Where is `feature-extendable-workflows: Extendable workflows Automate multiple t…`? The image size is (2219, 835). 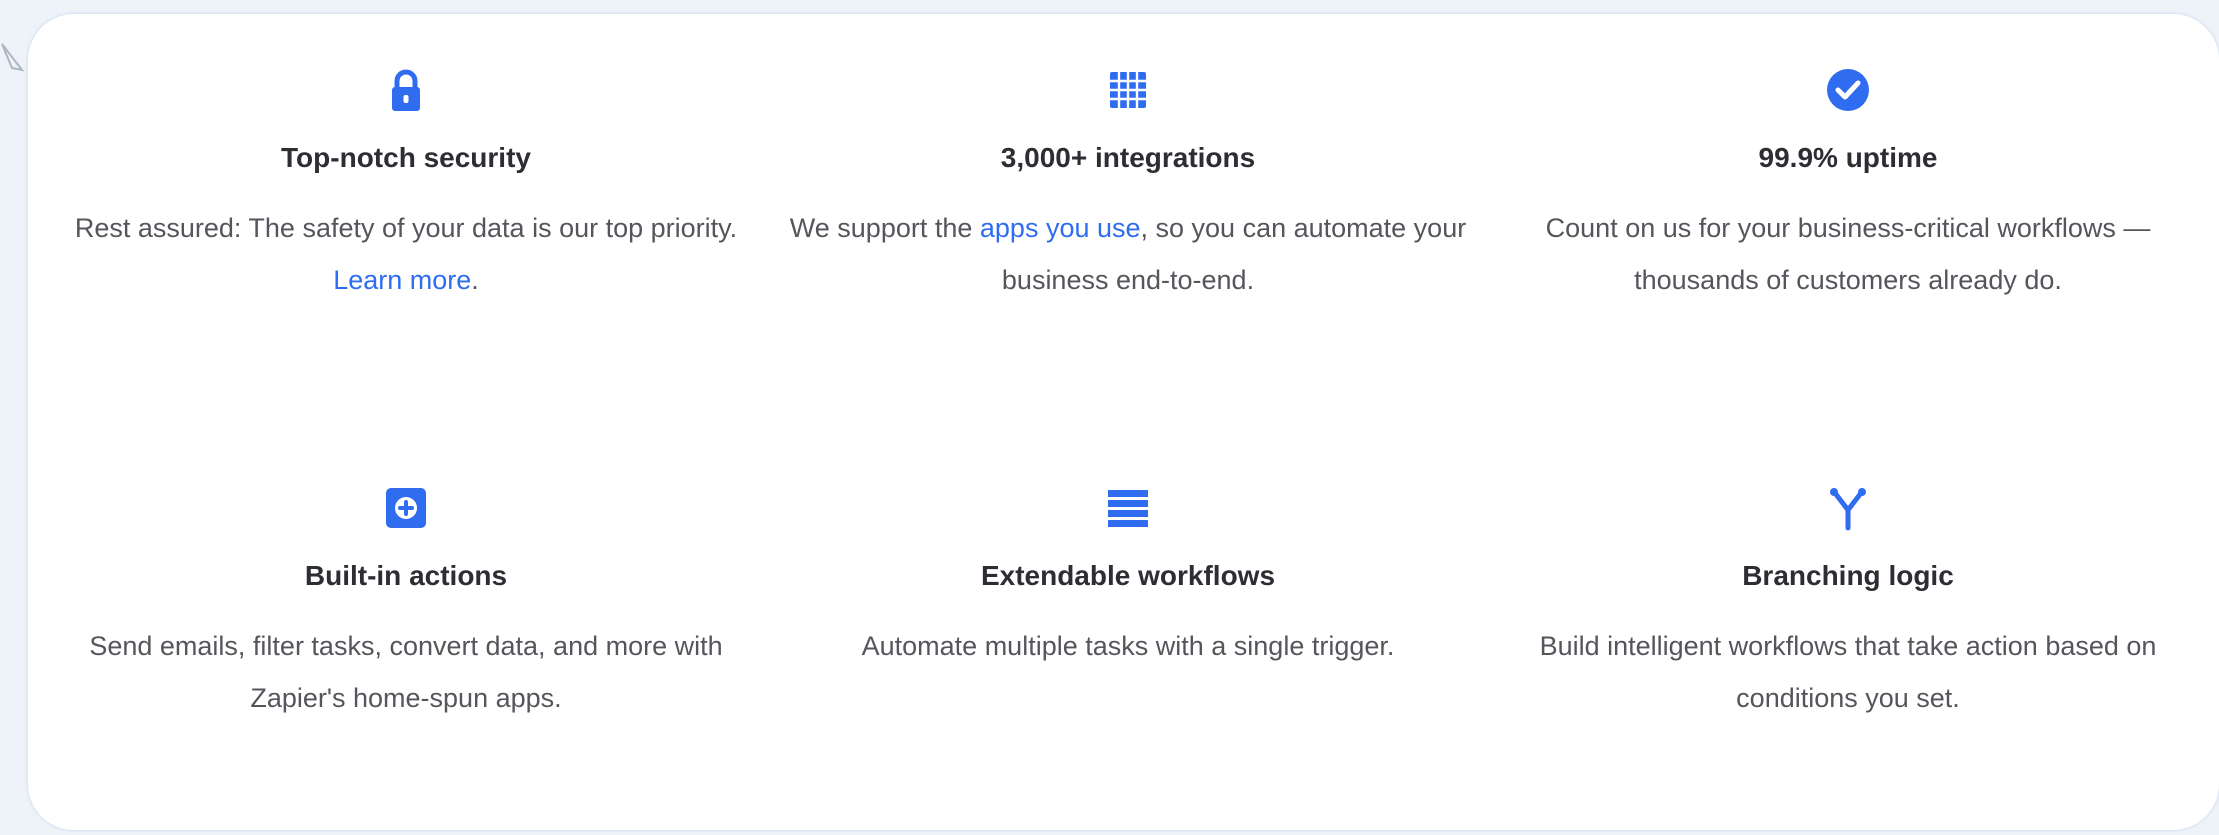
feature-extendable-workflows: Extendable workflows Automate multiple t… is located at coordinates (1128, 578).